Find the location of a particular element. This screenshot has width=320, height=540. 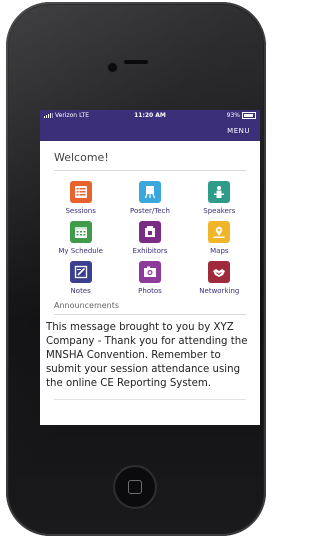

networking-icon is located at coordinates (219, 272).